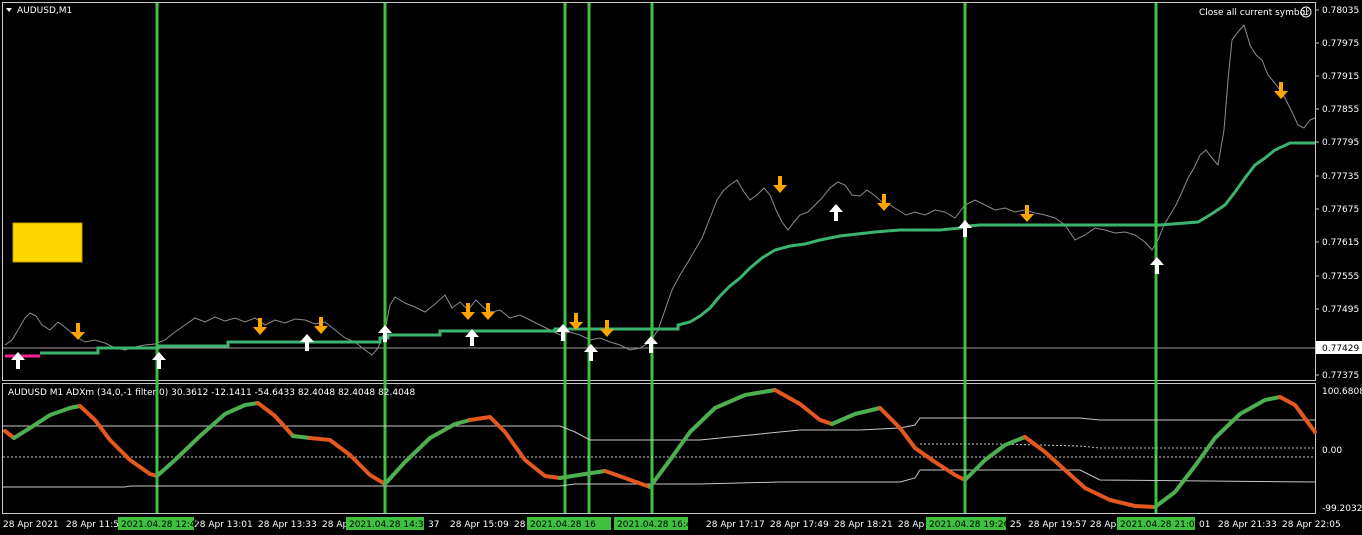 This screenshot has height=535, width=1362. I want to click on vline-time-tag-label: 2021.04.28 12:42, so click(161, 525).